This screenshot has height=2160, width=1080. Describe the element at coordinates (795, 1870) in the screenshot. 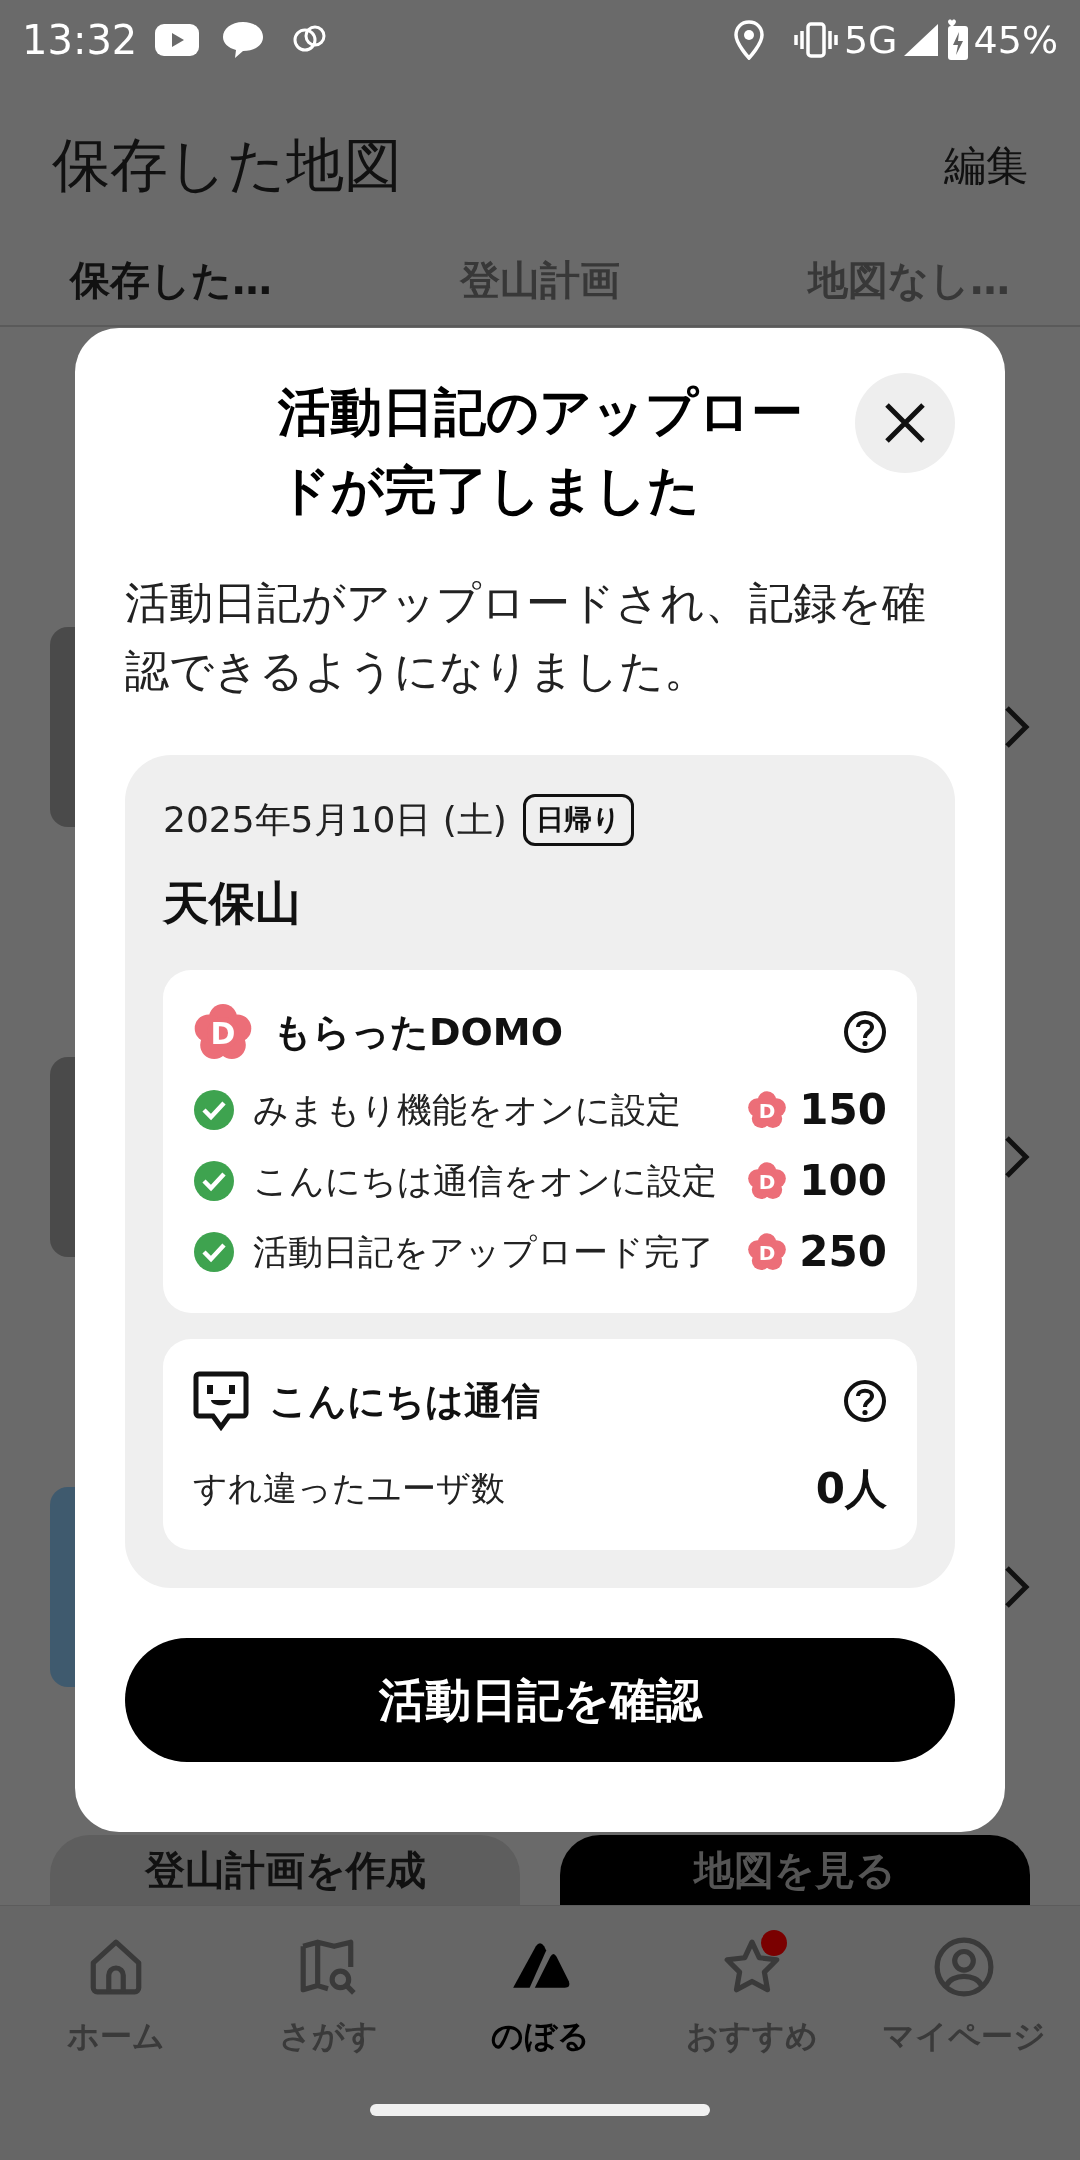

I see `action-button: 地図を見る` at that location.